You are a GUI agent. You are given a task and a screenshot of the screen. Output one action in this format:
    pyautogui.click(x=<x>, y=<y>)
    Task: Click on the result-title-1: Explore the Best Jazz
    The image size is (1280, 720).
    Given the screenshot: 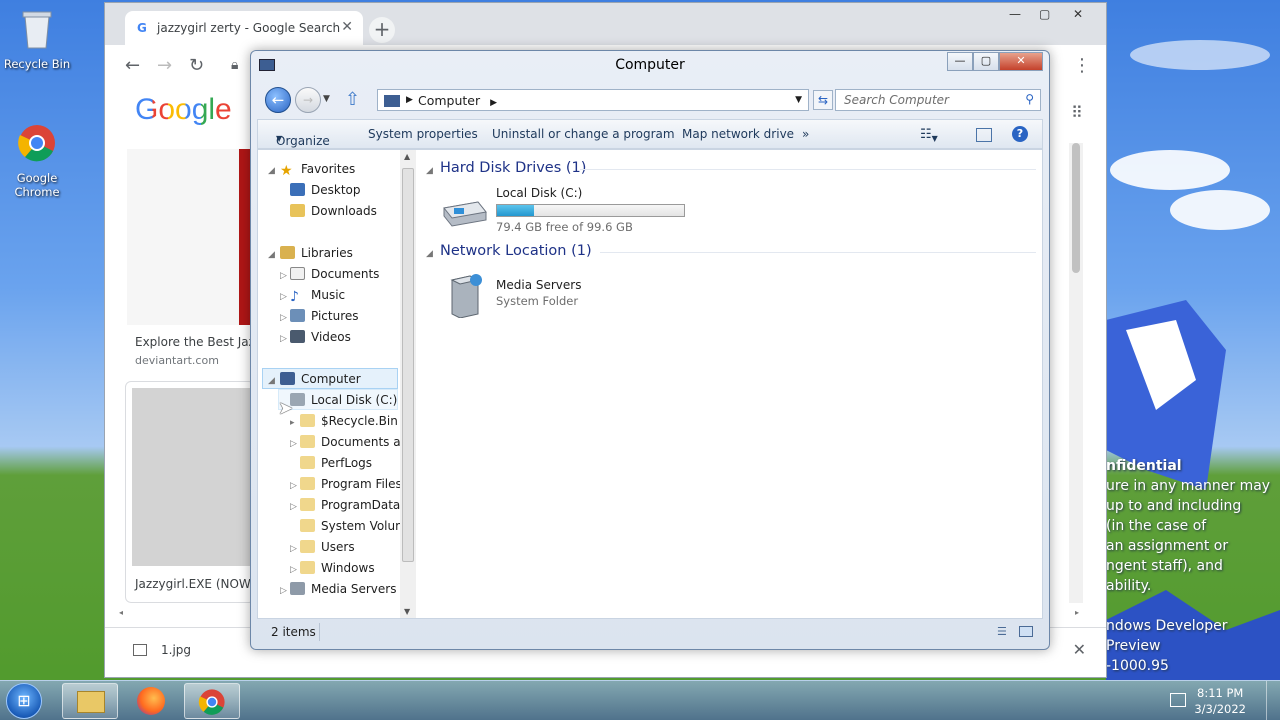 What is the action you would take?
    pyautogui.click(x=198, y=342)
    